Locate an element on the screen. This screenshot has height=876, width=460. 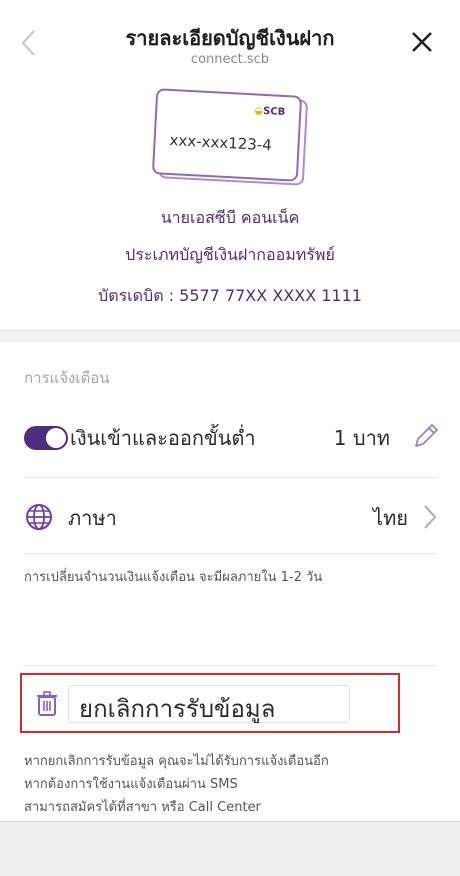
account-type: ประเภทบัญชีเงินฝากออมทรัพย์ is located at coordinates (230, 254).